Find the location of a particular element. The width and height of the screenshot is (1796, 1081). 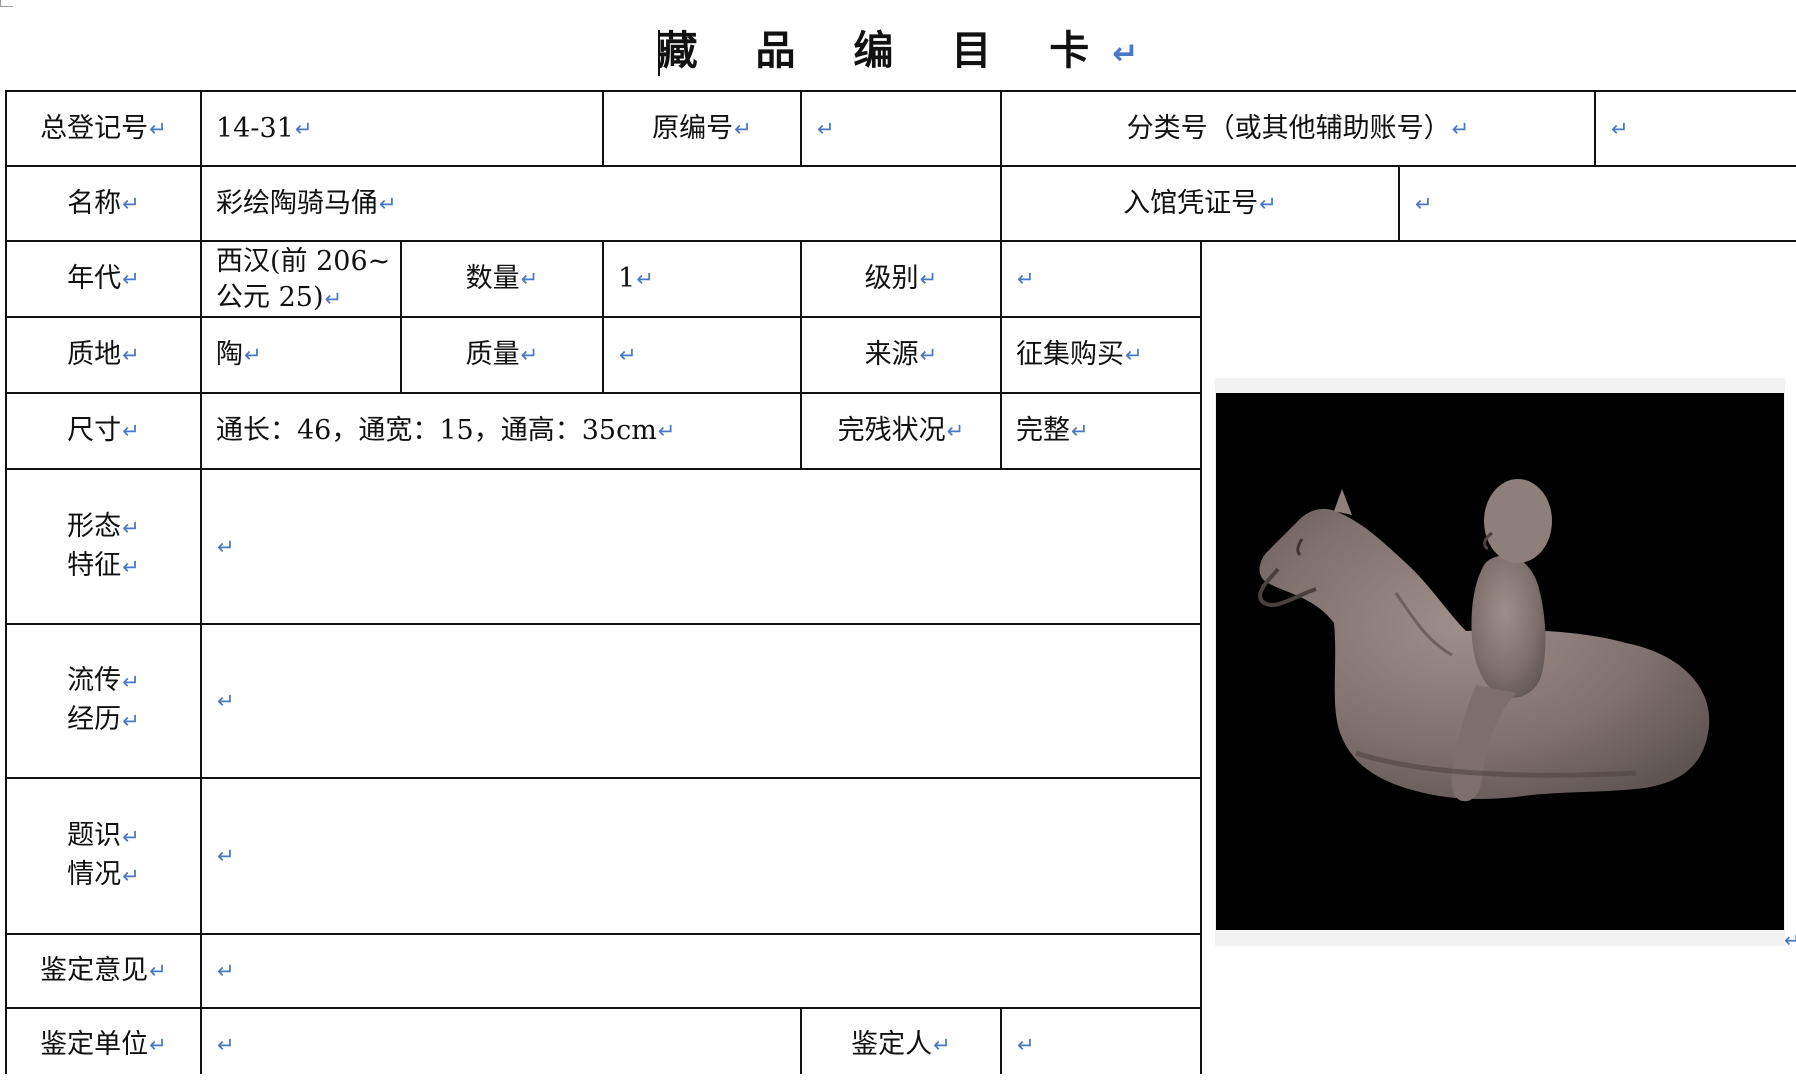

appraiser-label: 鉴定人 ↵ is located at coordinates (901, 1045).